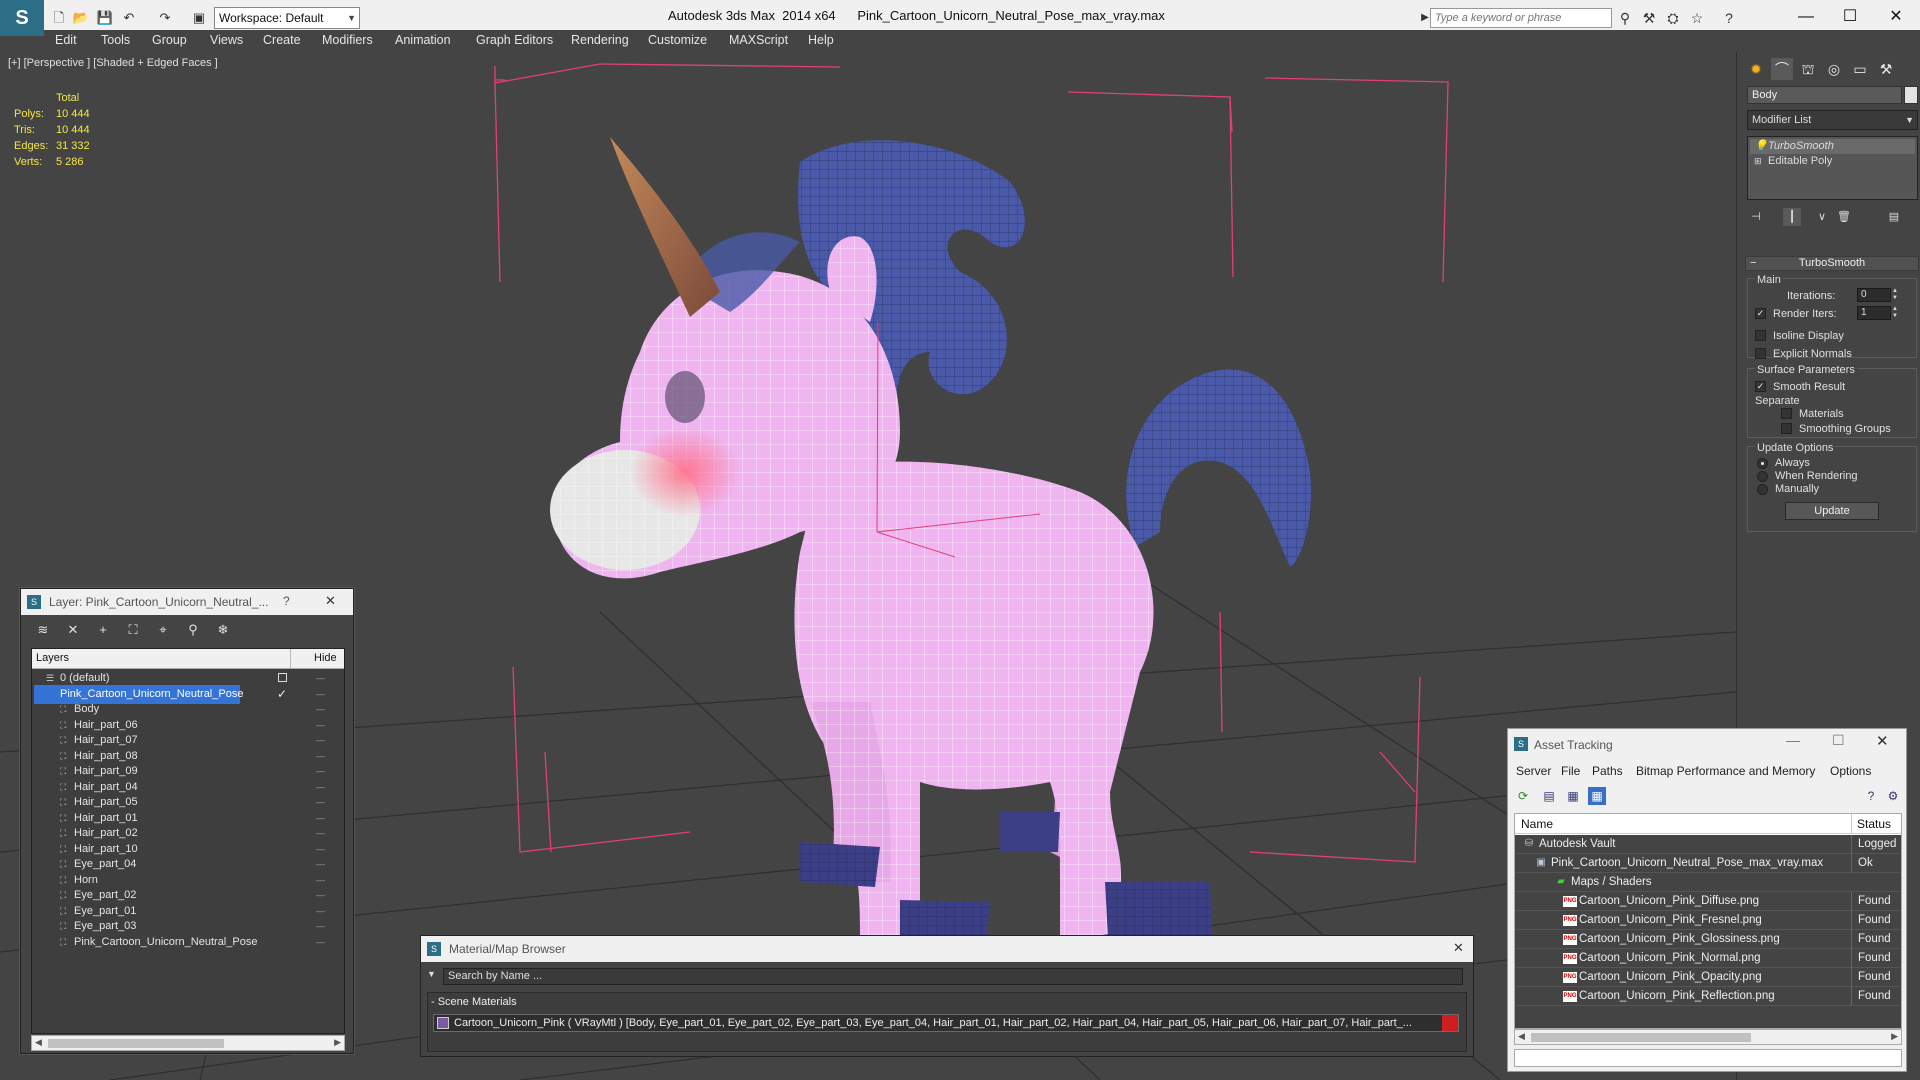 The image size is (1920, 1080). Describe the element at coordinates (1786, 413) in the screenshot. I see `separate-materials-checkbox` at that location.